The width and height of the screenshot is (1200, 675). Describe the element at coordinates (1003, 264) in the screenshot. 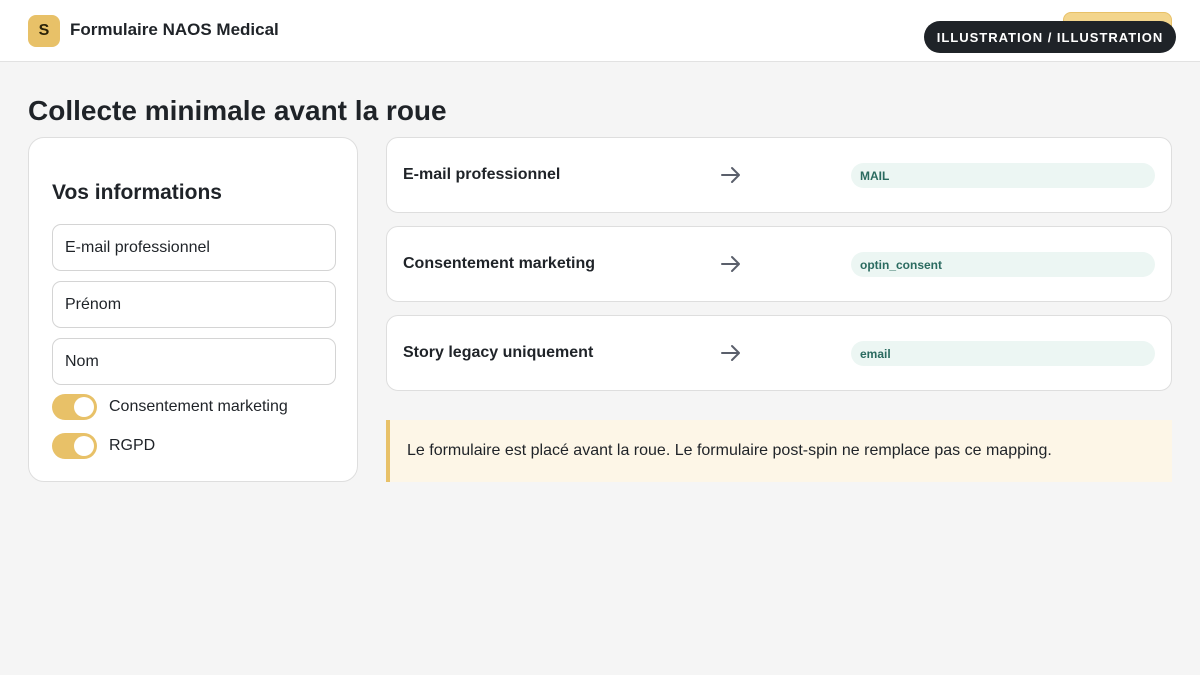

I see `mapping-target: optin_consent` at that location.